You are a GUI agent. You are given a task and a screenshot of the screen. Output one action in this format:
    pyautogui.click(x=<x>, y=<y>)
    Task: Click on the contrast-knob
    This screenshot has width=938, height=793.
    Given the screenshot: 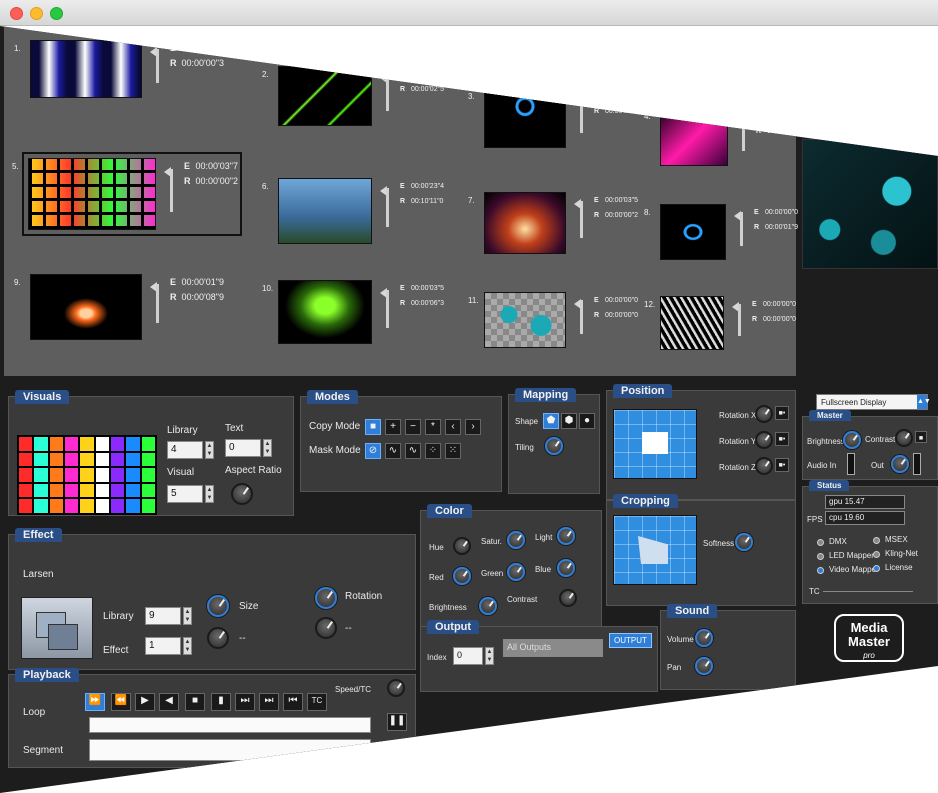 What is the action you would take?
    pyautogui.click(x=568, y=598)
    